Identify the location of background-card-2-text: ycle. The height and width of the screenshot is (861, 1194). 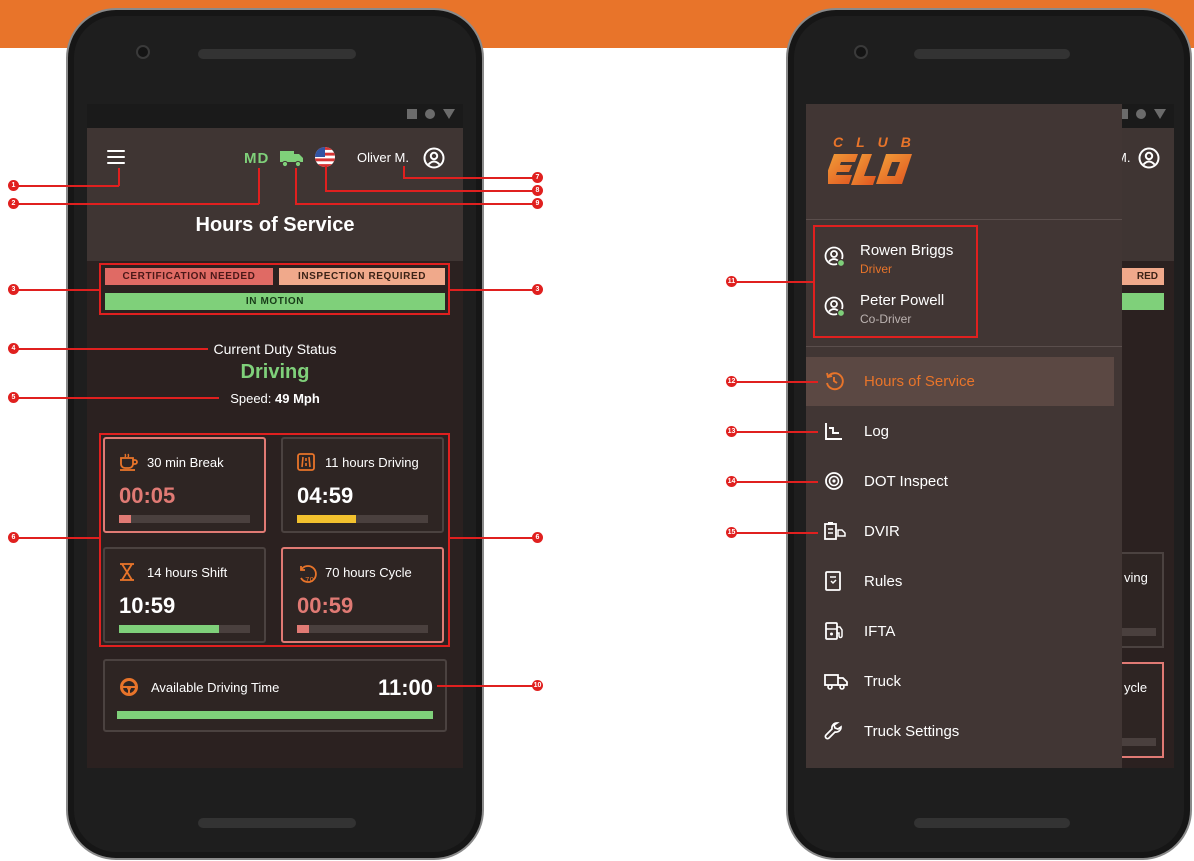
(1136, 687).